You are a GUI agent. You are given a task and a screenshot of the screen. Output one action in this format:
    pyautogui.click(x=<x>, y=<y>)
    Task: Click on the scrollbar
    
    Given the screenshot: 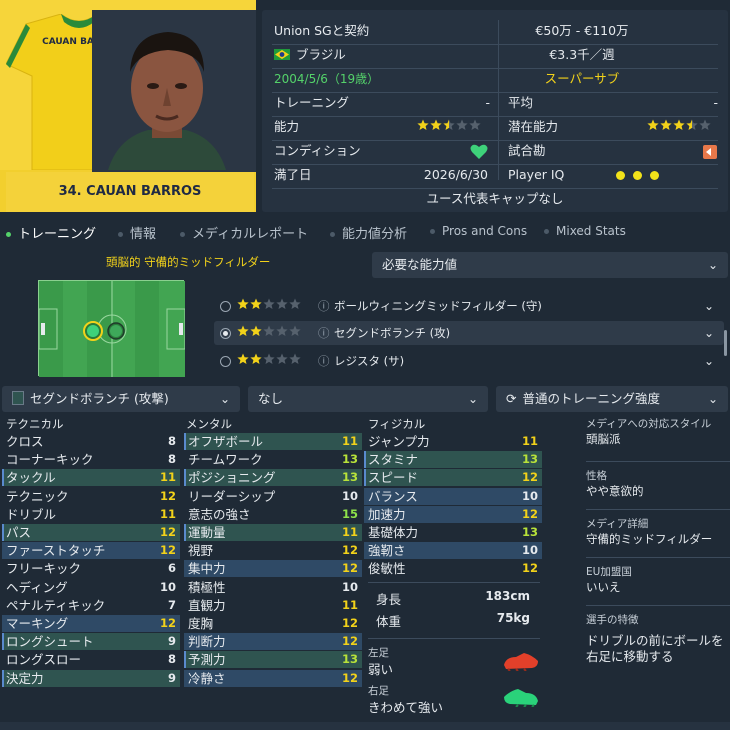 What is the action you would take?
    pyautogui.click(x=725, y=343)
    